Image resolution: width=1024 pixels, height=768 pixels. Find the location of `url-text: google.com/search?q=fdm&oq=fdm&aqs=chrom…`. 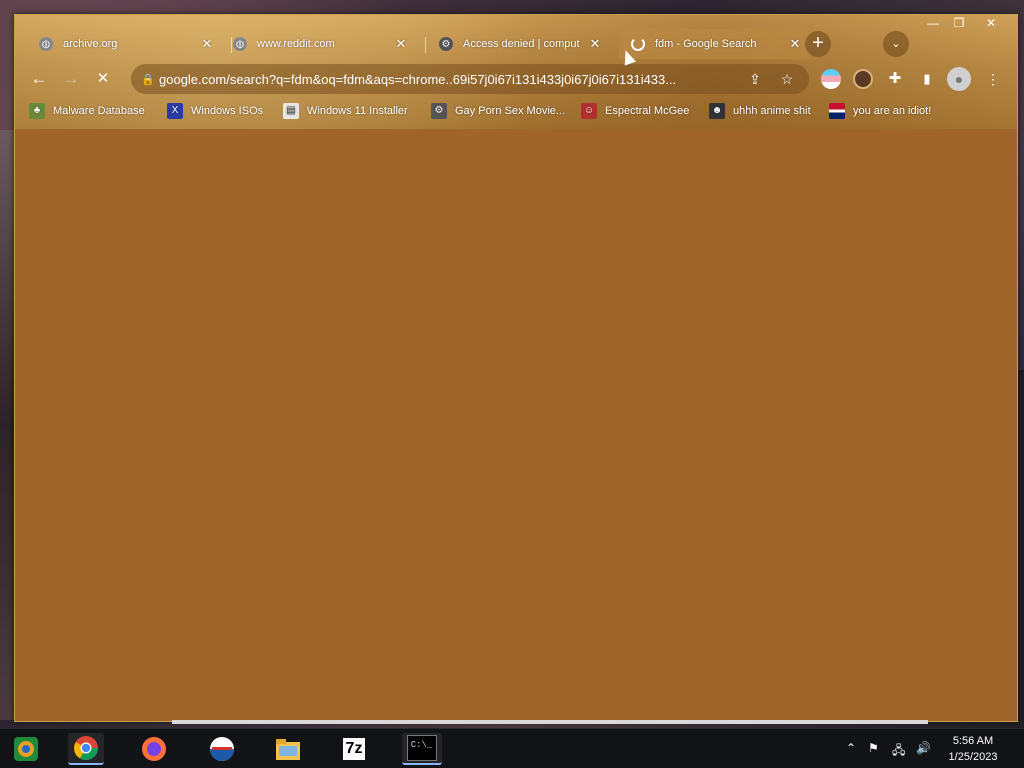

url-text: google.com/search?q=fdm&oq=fdm&aqs=chrom… is located at coordinates (453, 79).